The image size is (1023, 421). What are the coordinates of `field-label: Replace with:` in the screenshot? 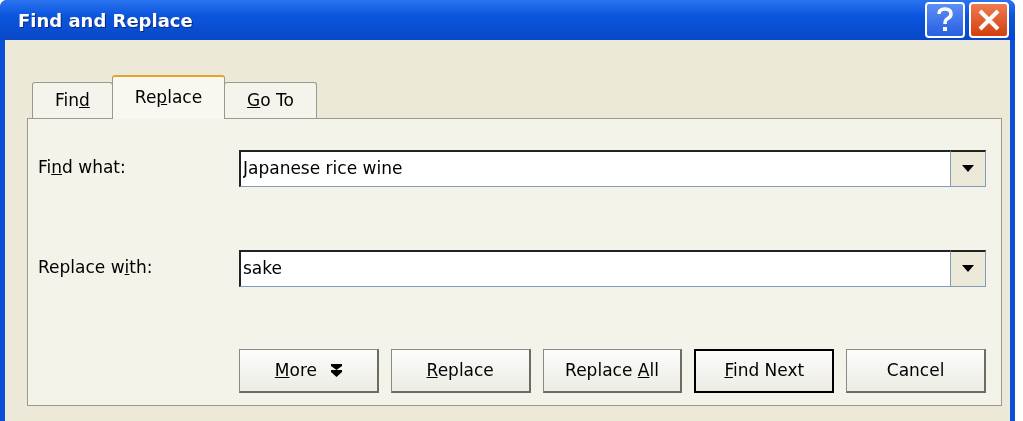 It's located at (96, 268).